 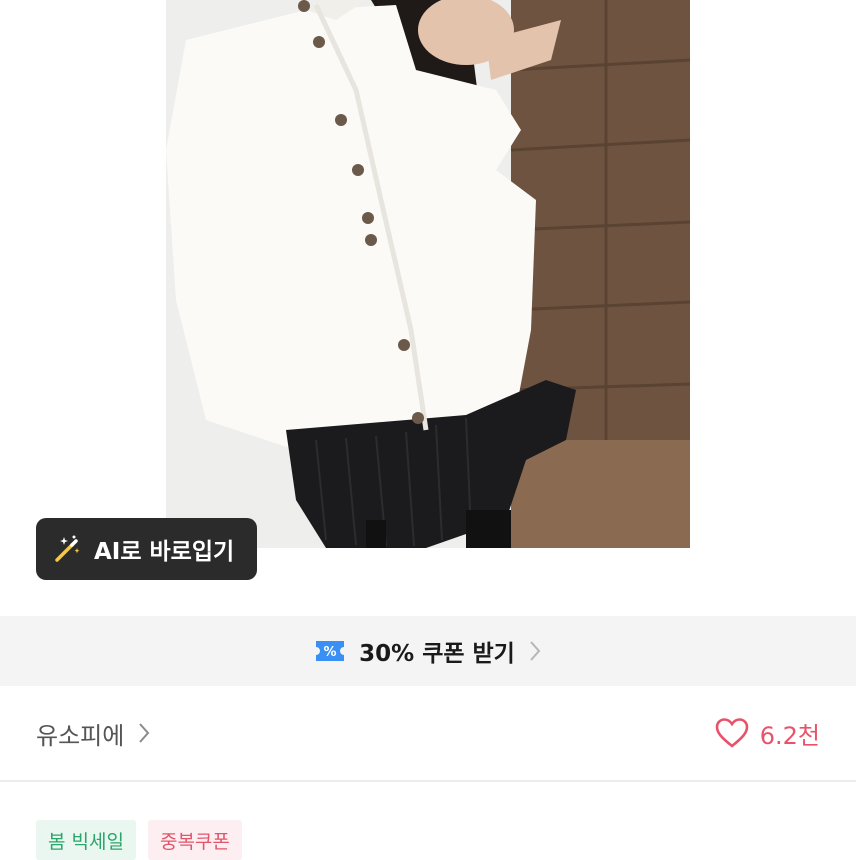 I want to click on magic-wand-icon, so click(x=67, y=549).